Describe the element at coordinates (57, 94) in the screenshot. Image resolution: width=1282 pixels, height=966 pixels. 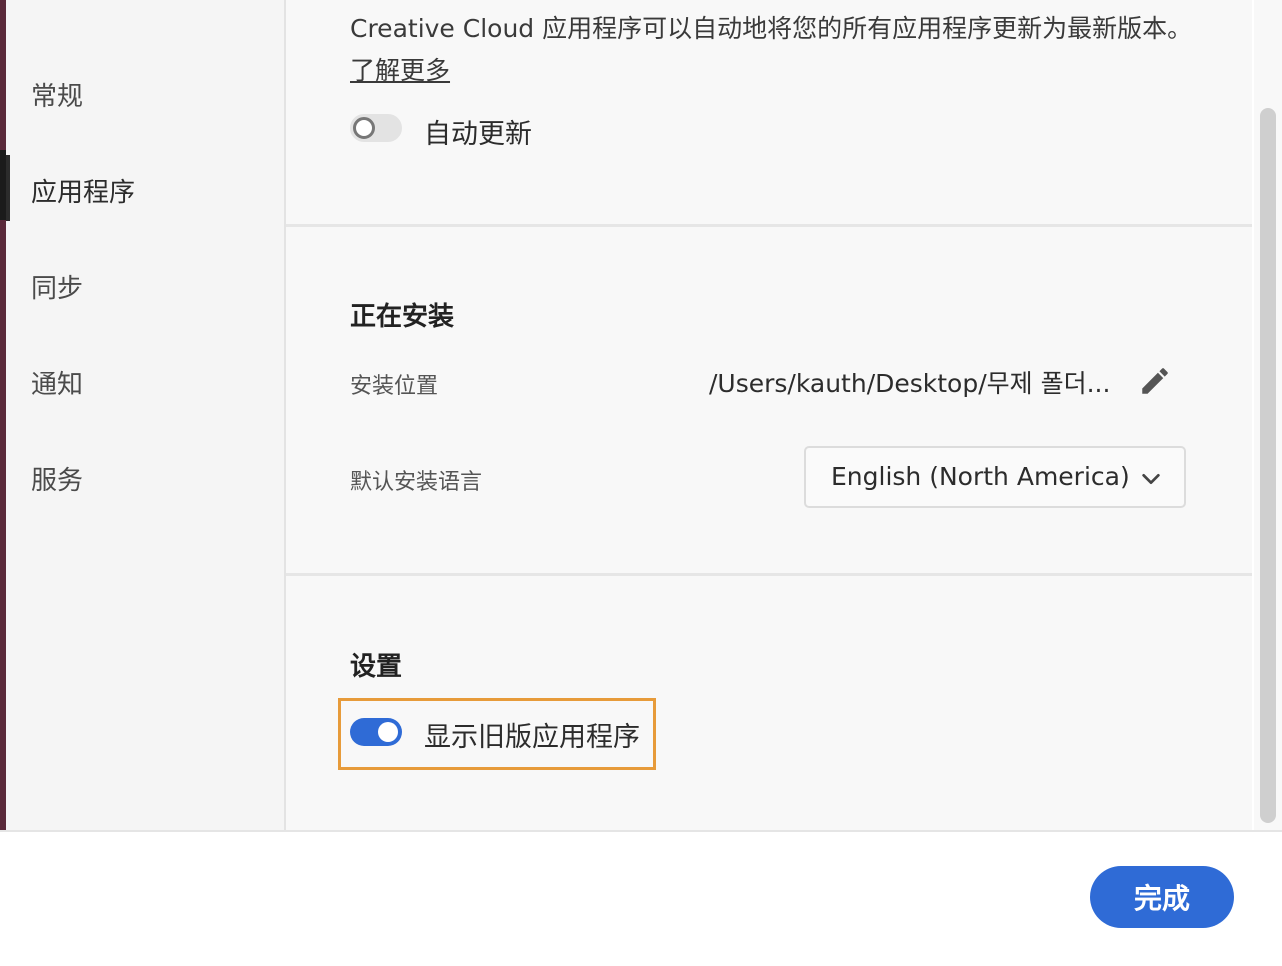
I see `sidebar-item-general: 常规` at that location.